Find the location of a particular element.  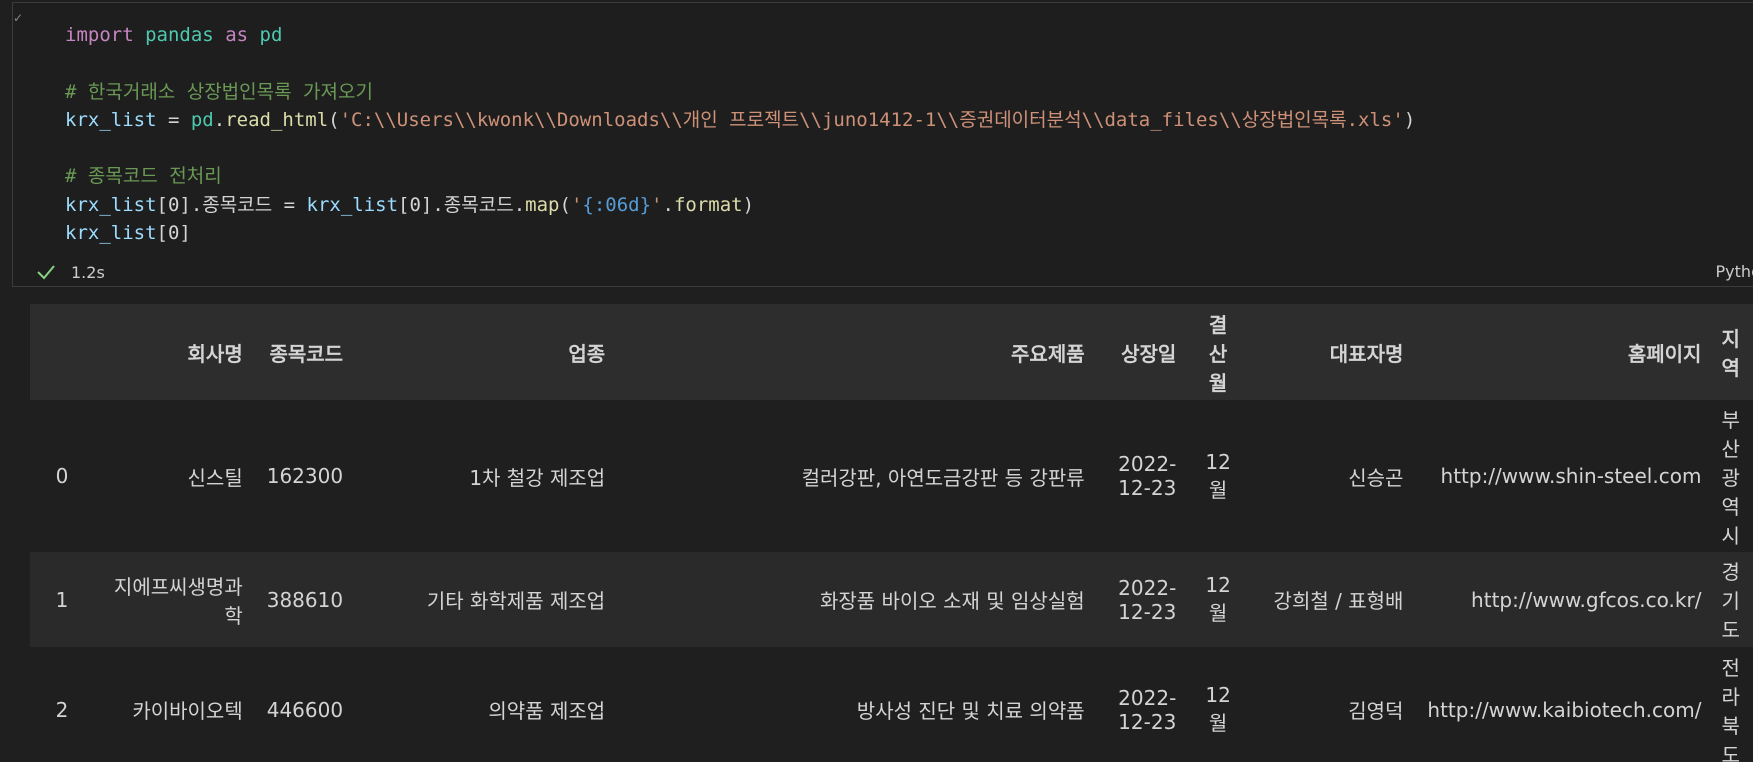

cell-code: 446600 is located at coordinates (305, 709).